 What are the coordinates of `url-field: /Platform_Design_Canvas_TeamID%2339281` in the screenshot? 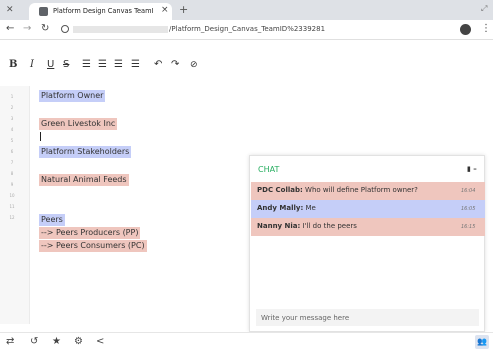 It's located at (199, 29).